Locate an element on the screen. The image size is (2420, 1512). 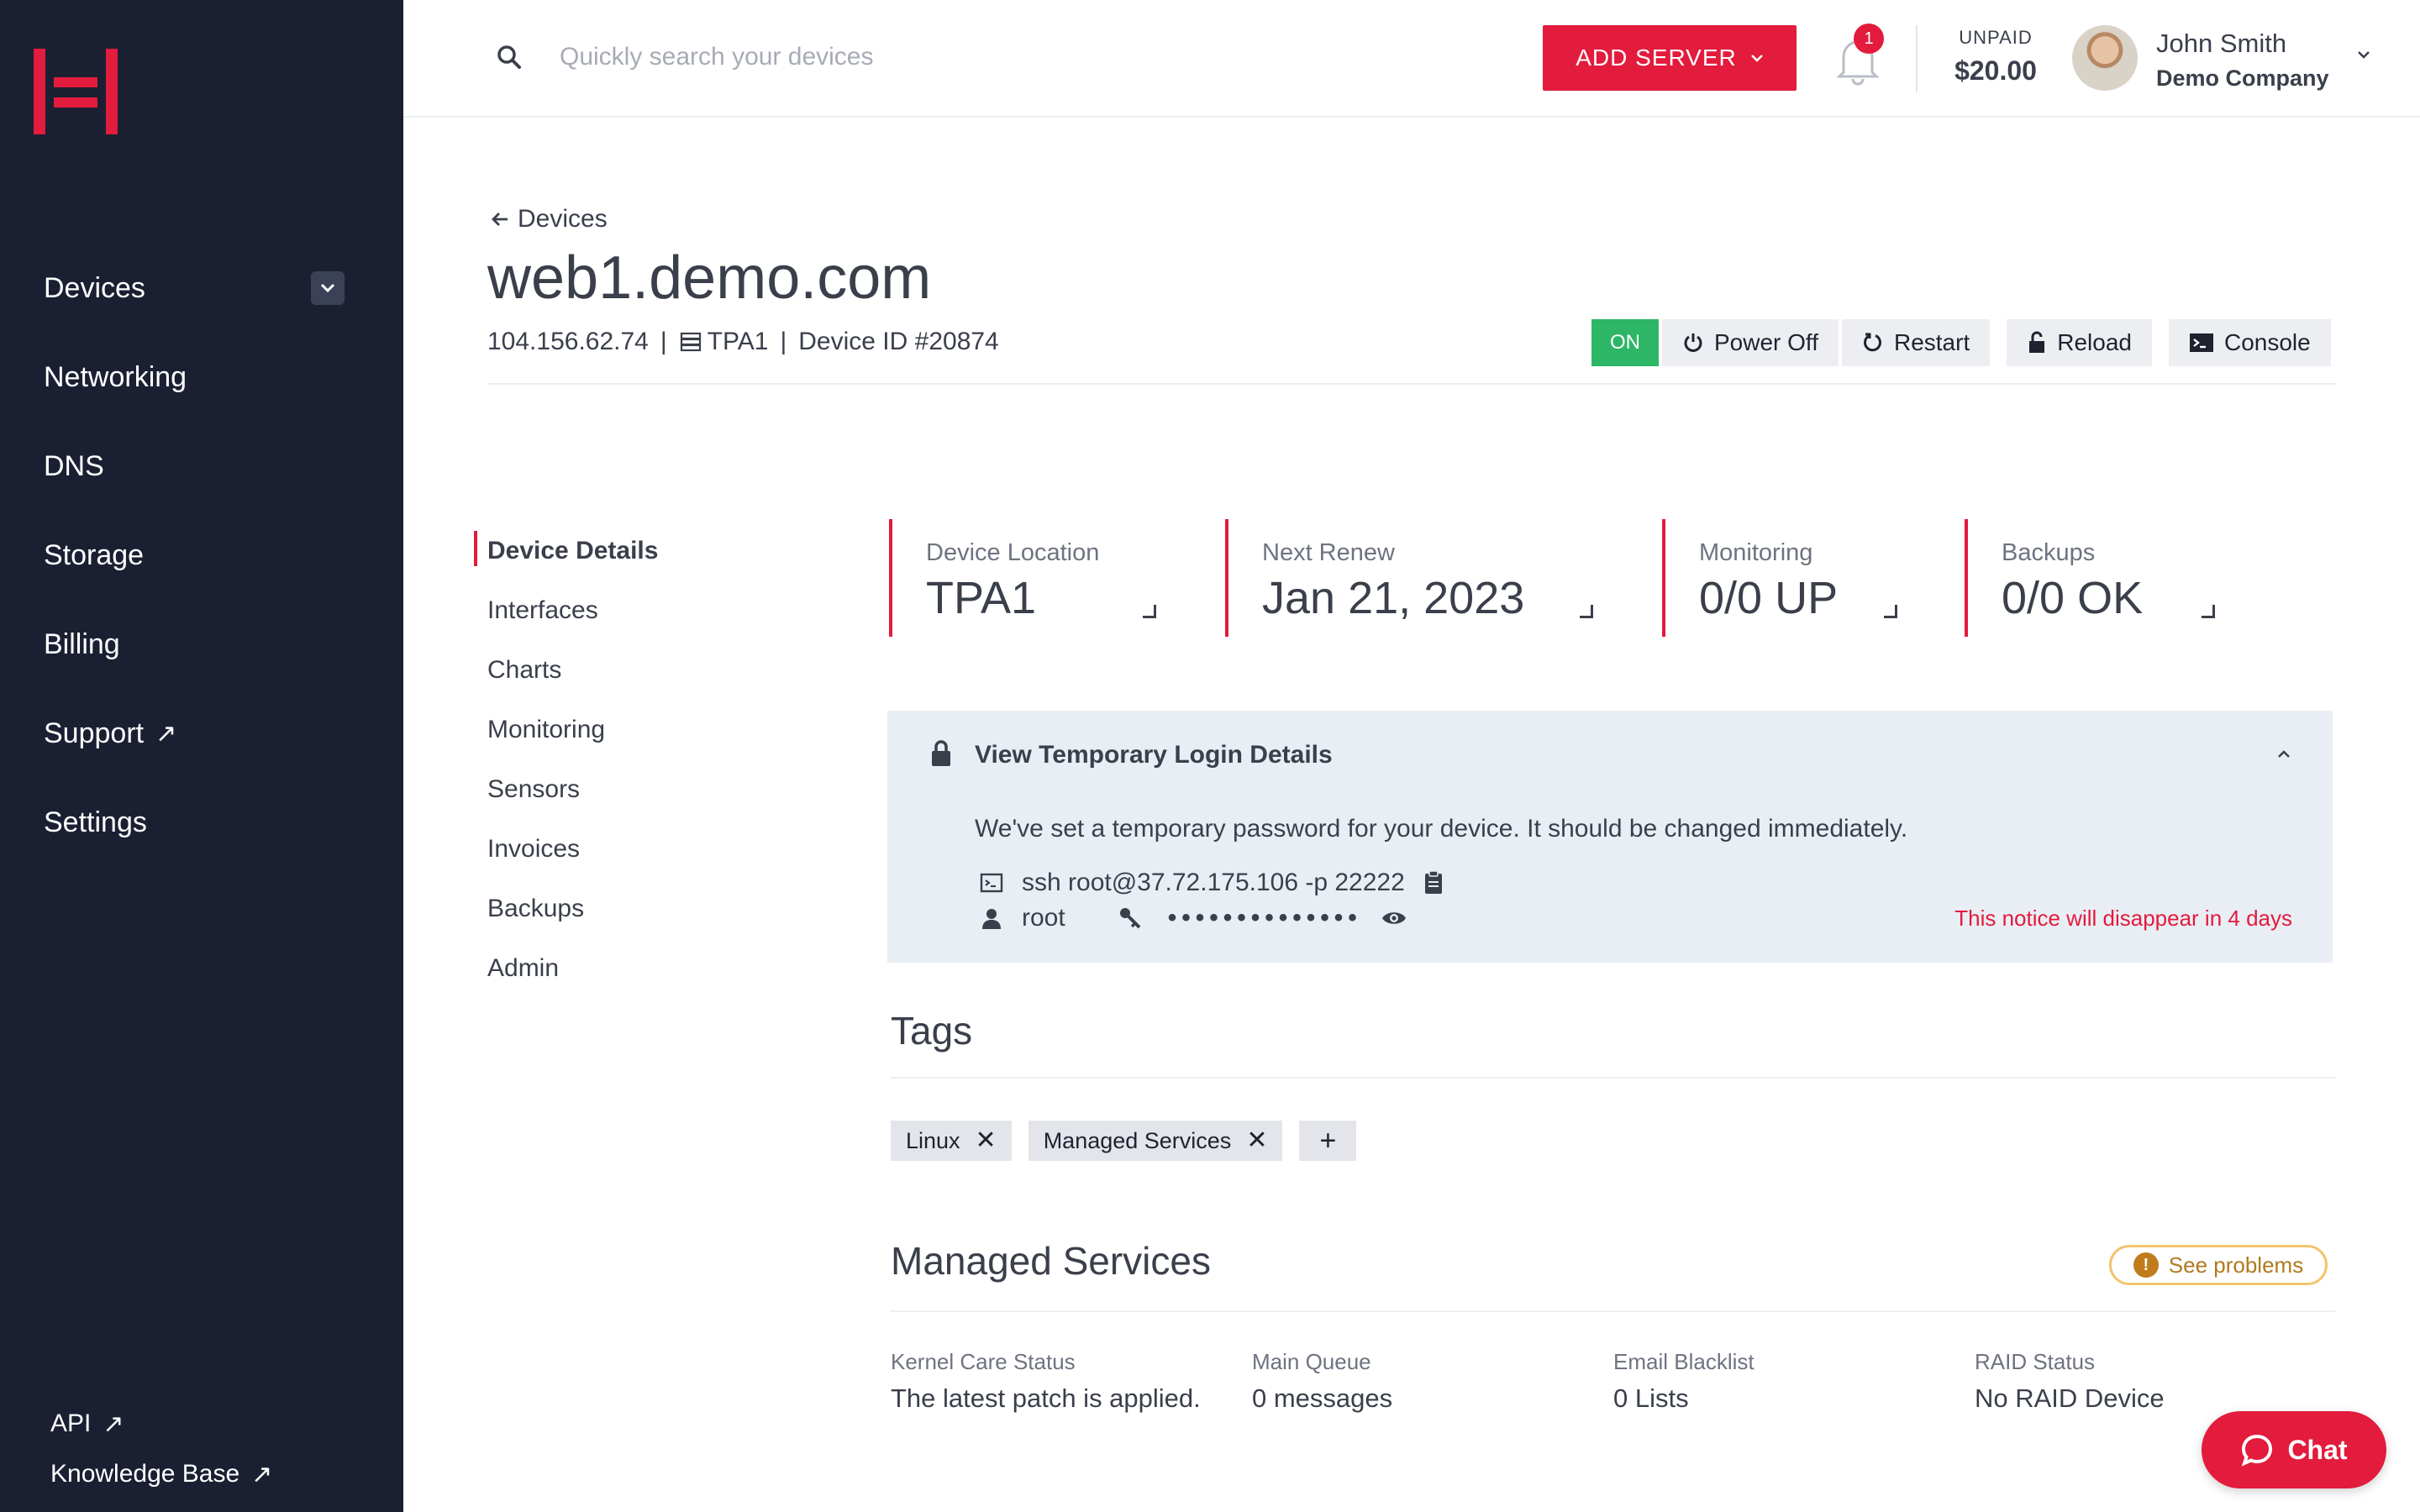
back-link: Devices is located at coordinates (549, 219).